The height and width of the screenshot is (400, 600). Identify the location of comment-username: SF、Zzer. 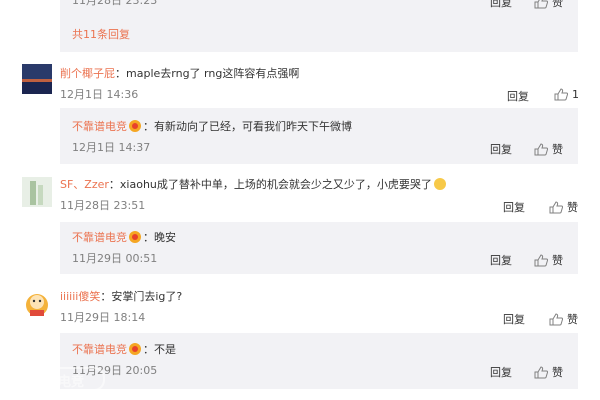
(84, 184).